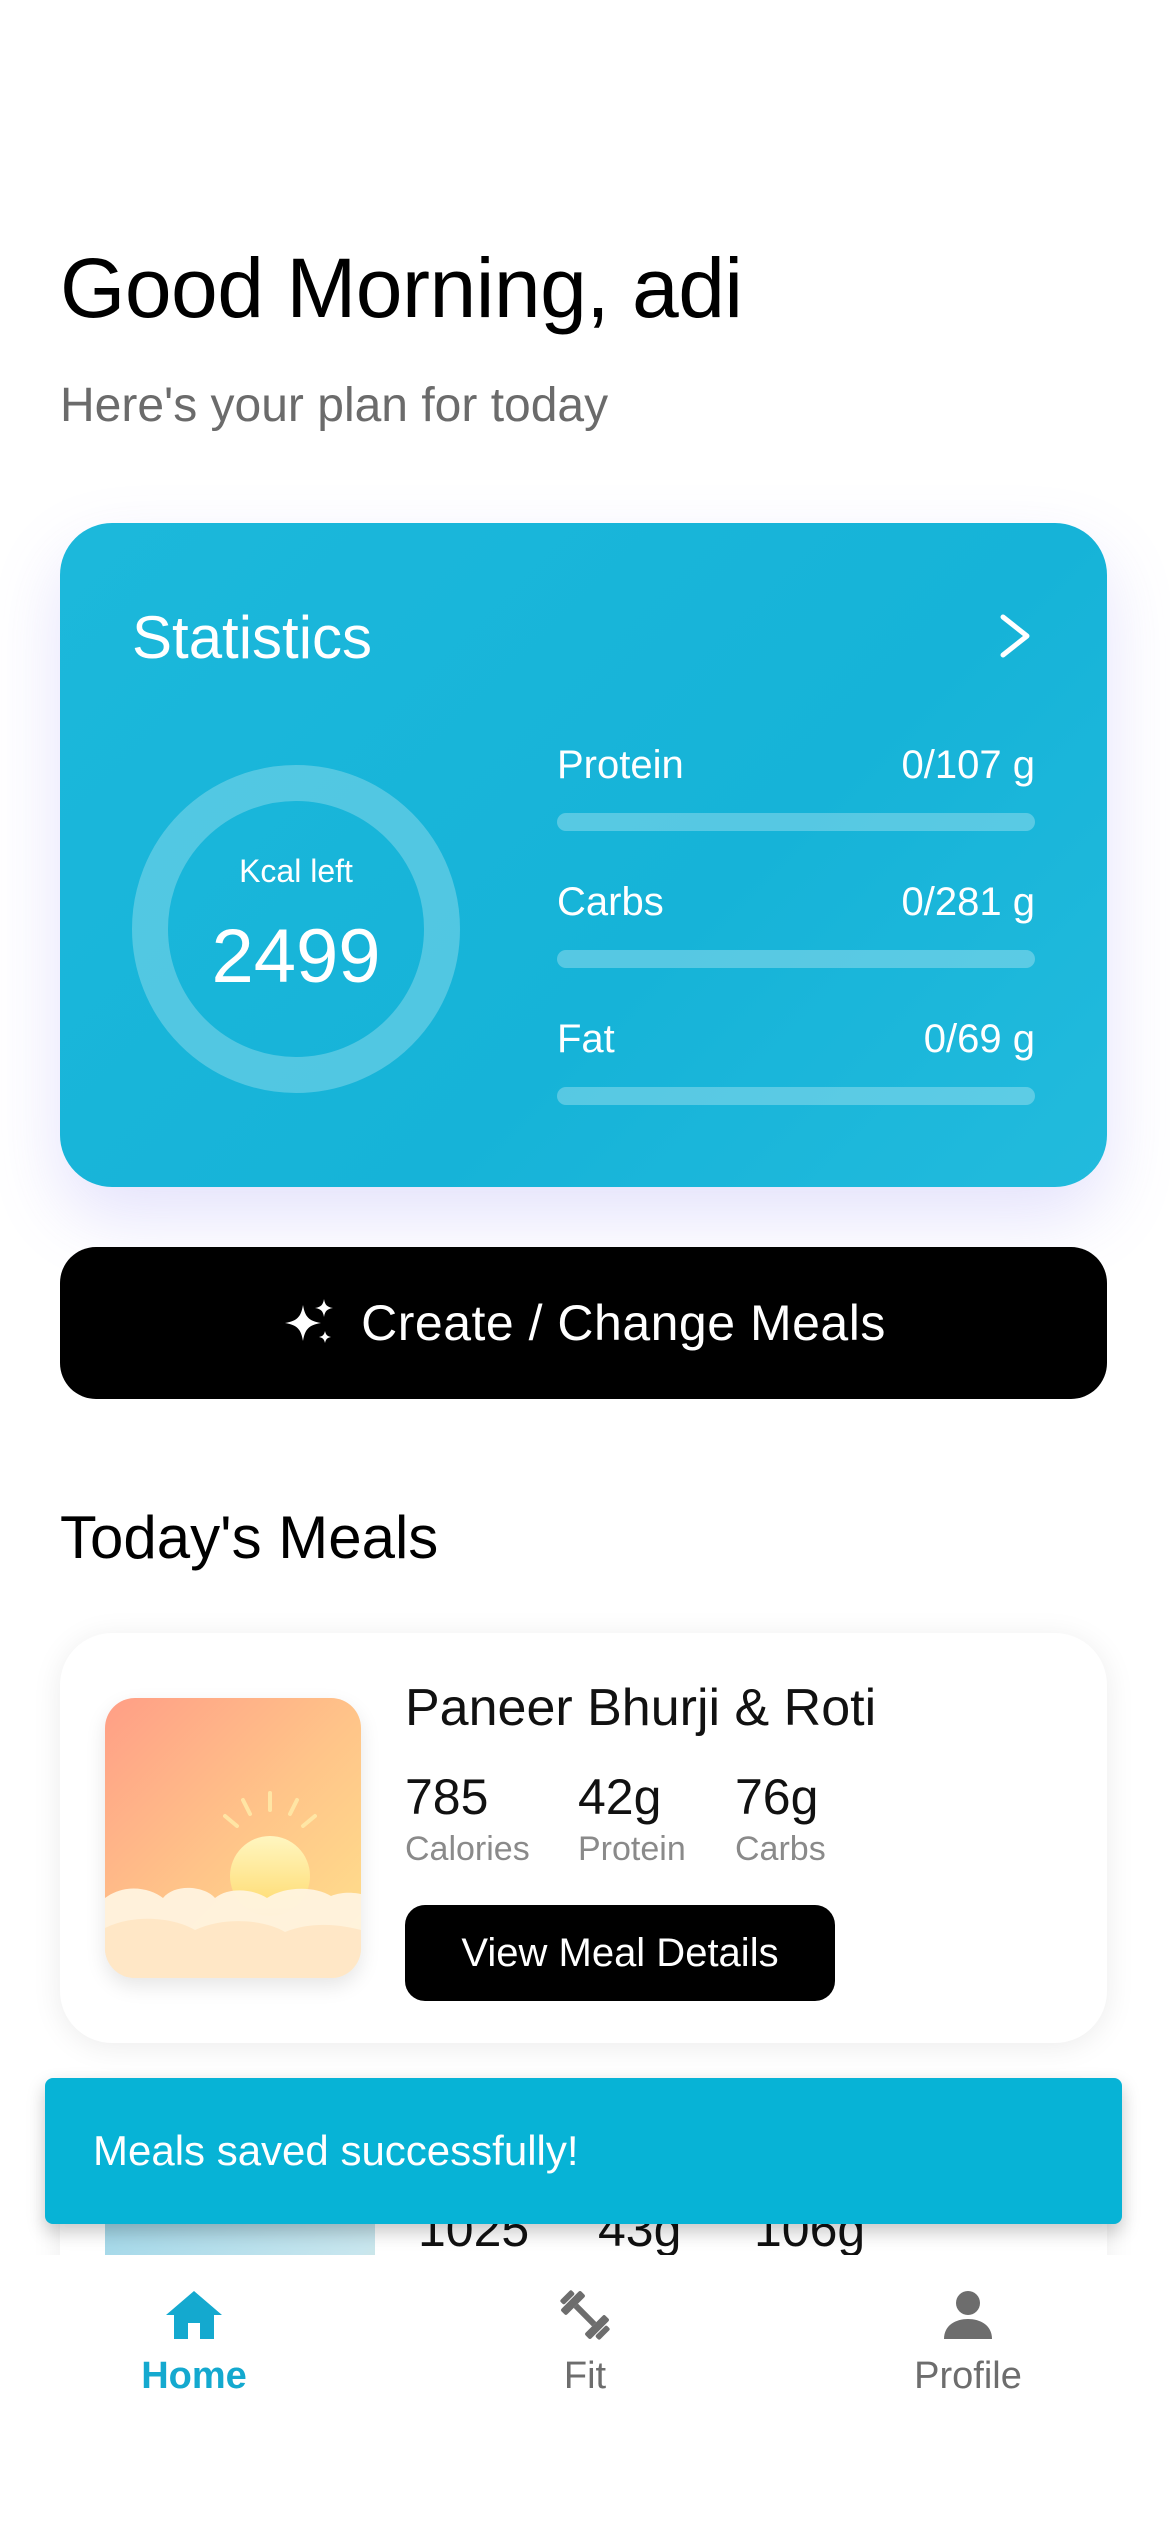  Describe the element at coordinates (968, 2353) in the screenshot. I see `tab-profile: Profile` at that location.